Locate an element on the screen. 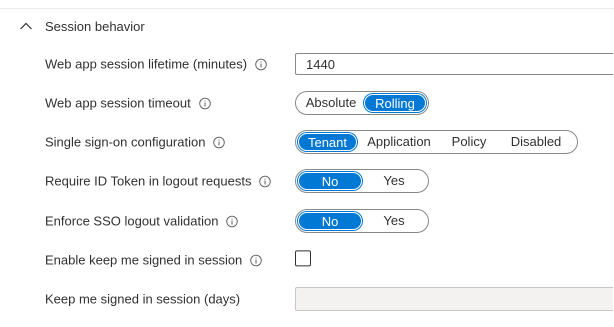 Image resolution: width=614 pixels, height=327 pixels. chevron-up-icon is located at coordinates (26, 26).